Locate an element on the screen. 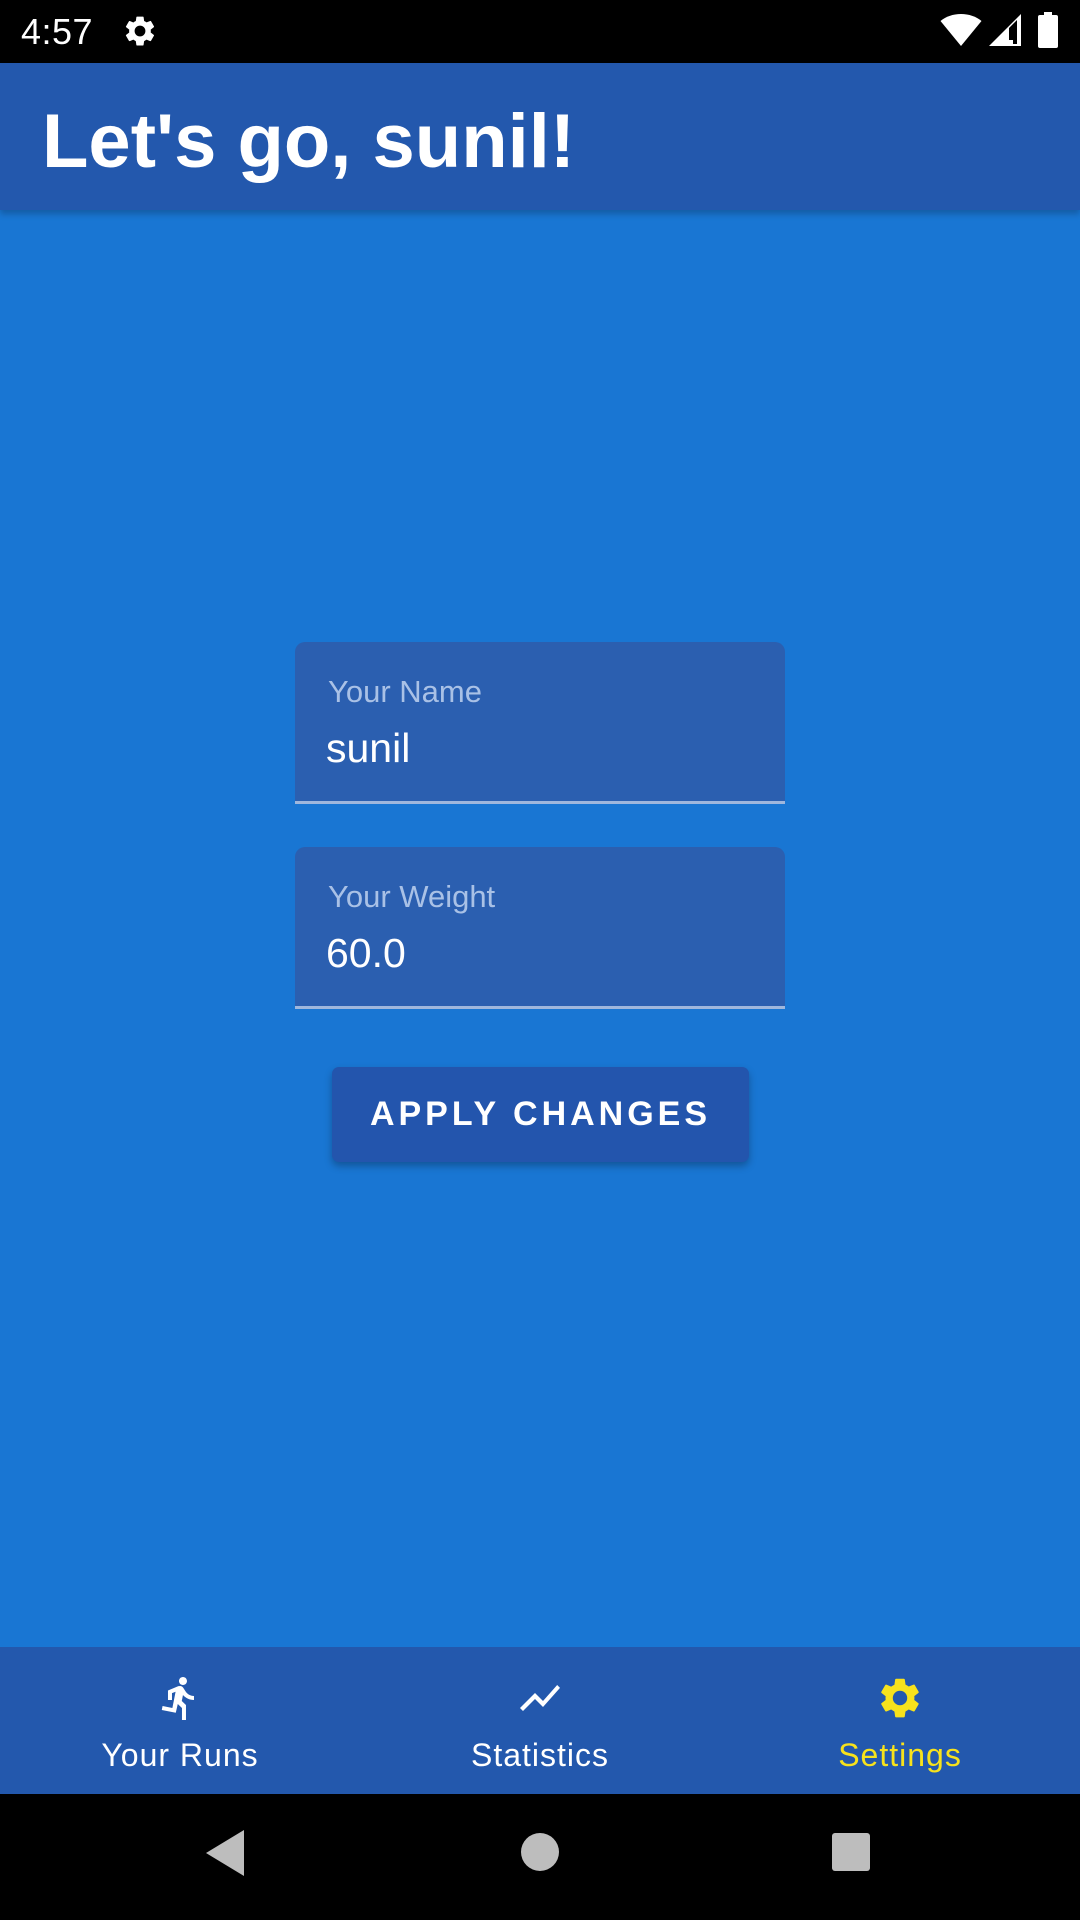  trending-line-icon is located at coordinates (540, 1698).